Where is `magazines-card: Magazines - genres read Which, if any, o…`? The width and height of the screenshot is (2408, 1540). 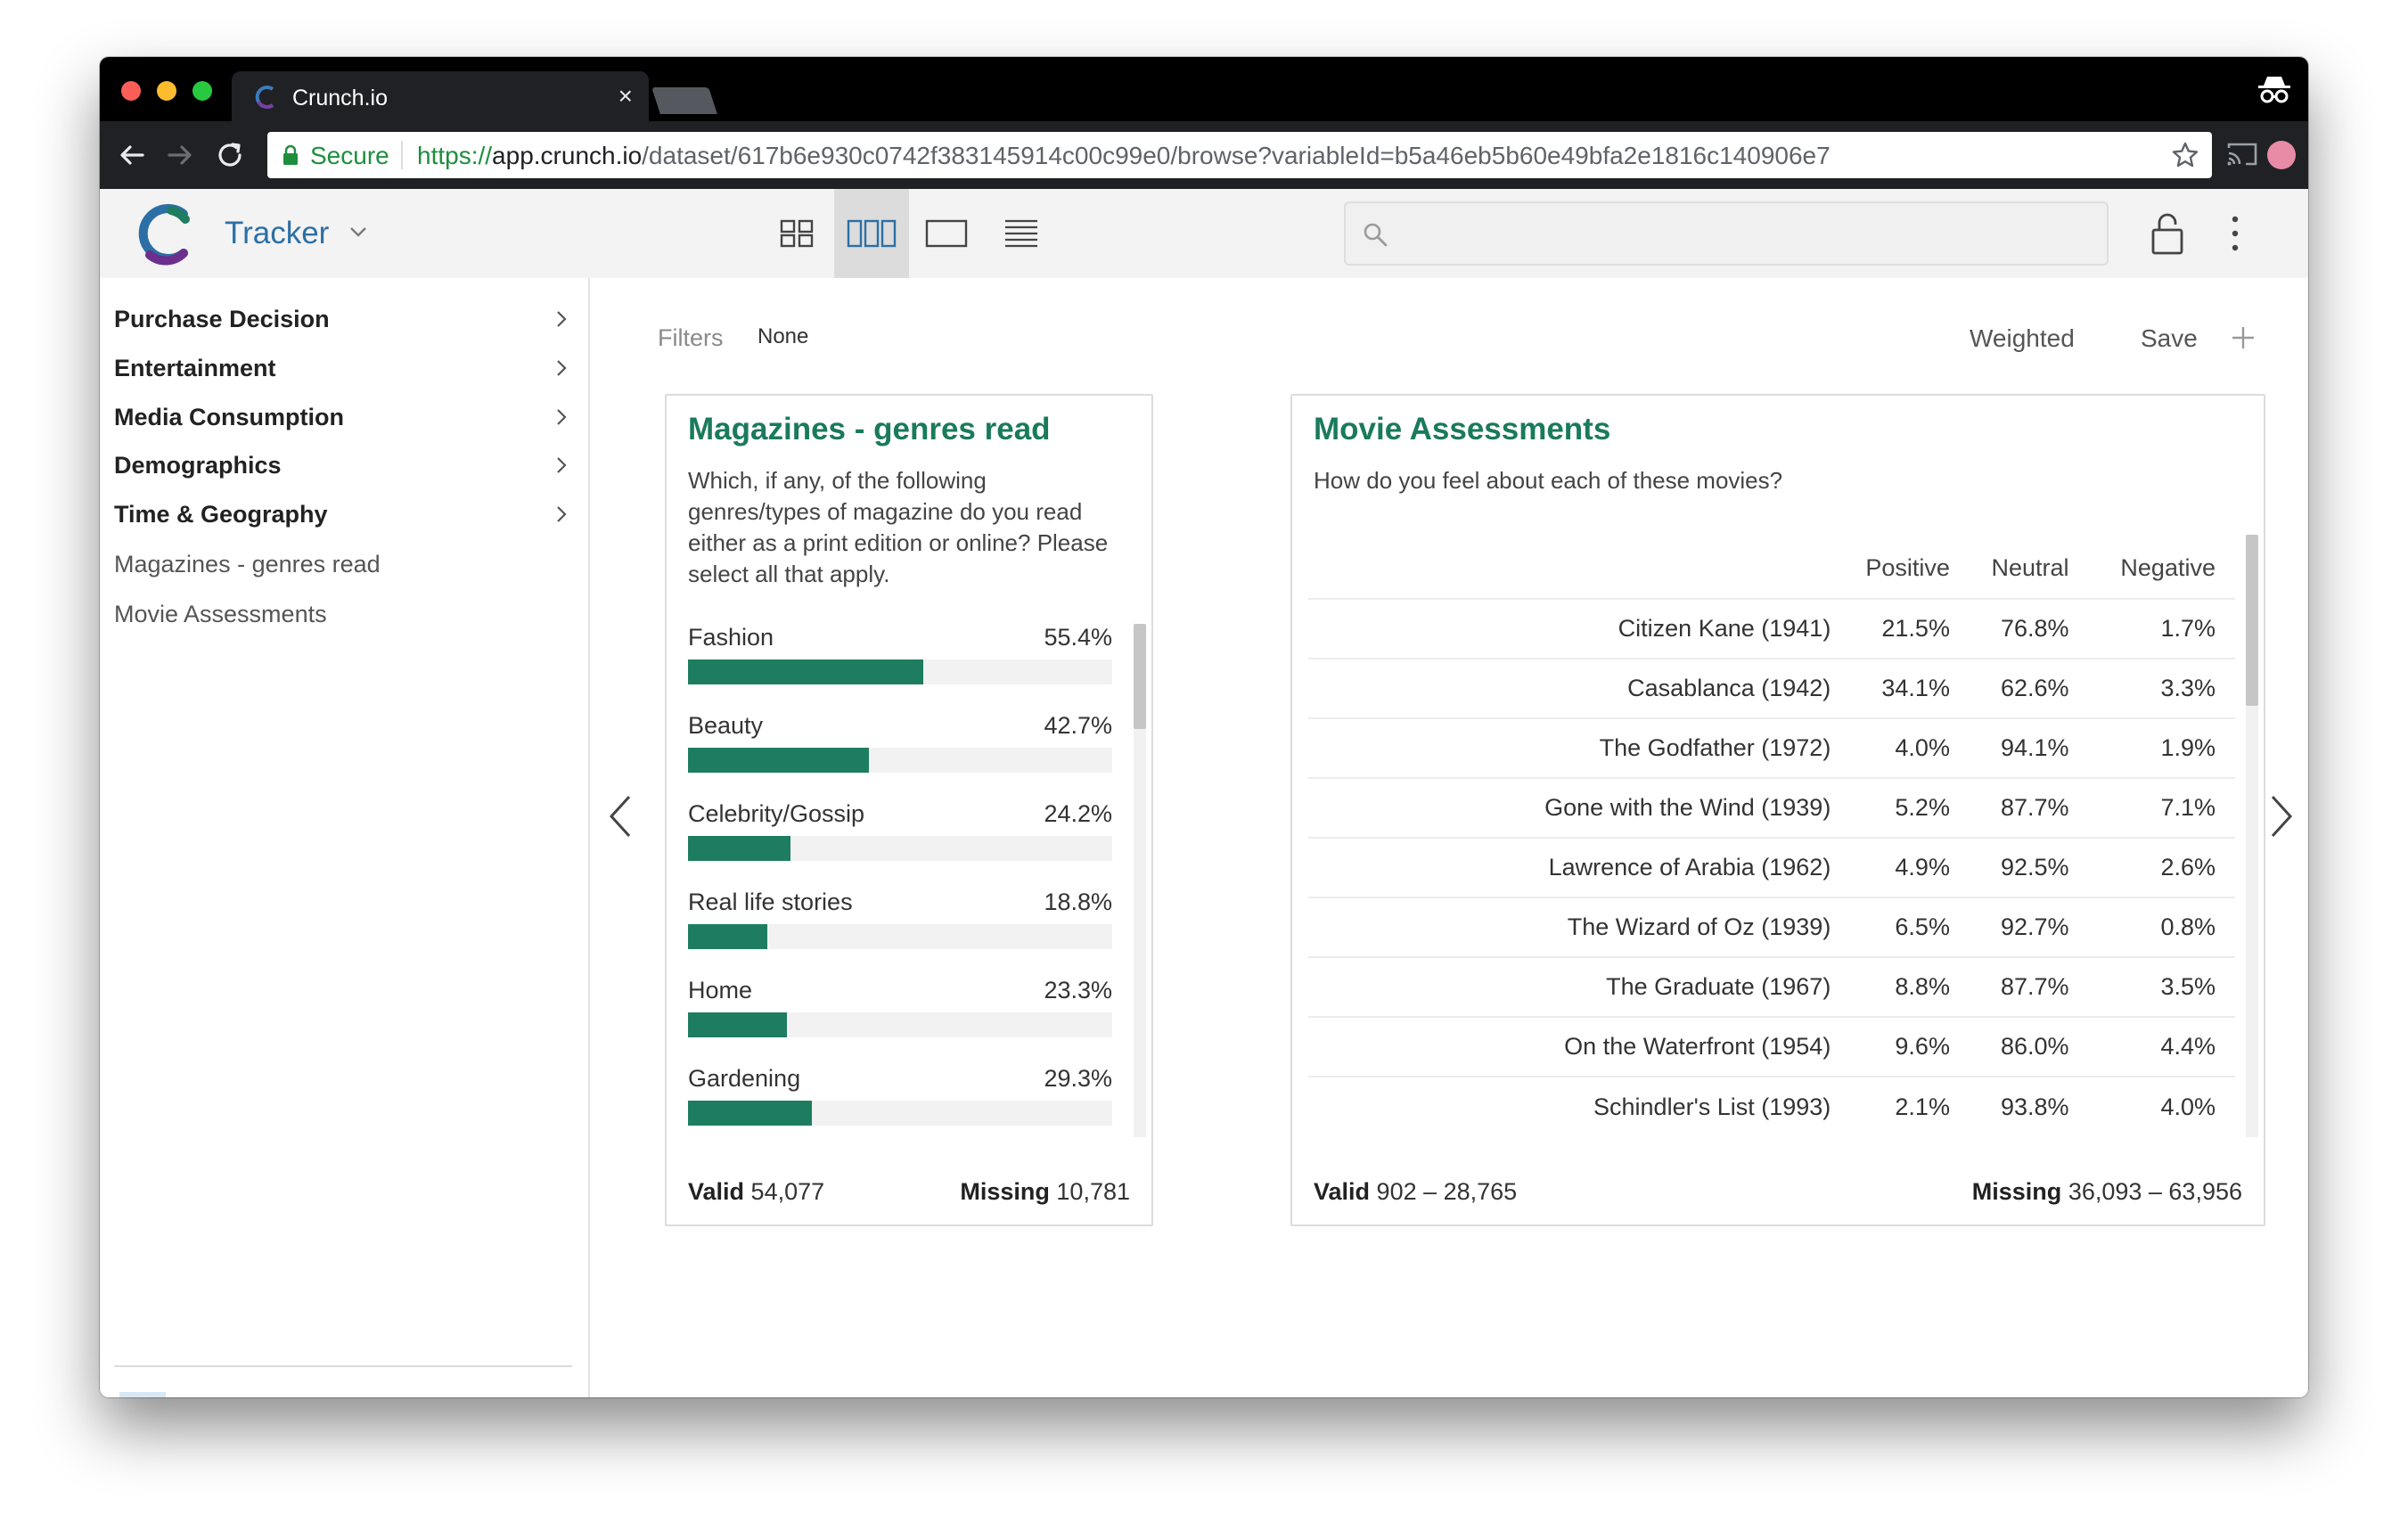 magazines-card: Magazines - genres read Which, if any, o… is located at coordinates (909, 810).